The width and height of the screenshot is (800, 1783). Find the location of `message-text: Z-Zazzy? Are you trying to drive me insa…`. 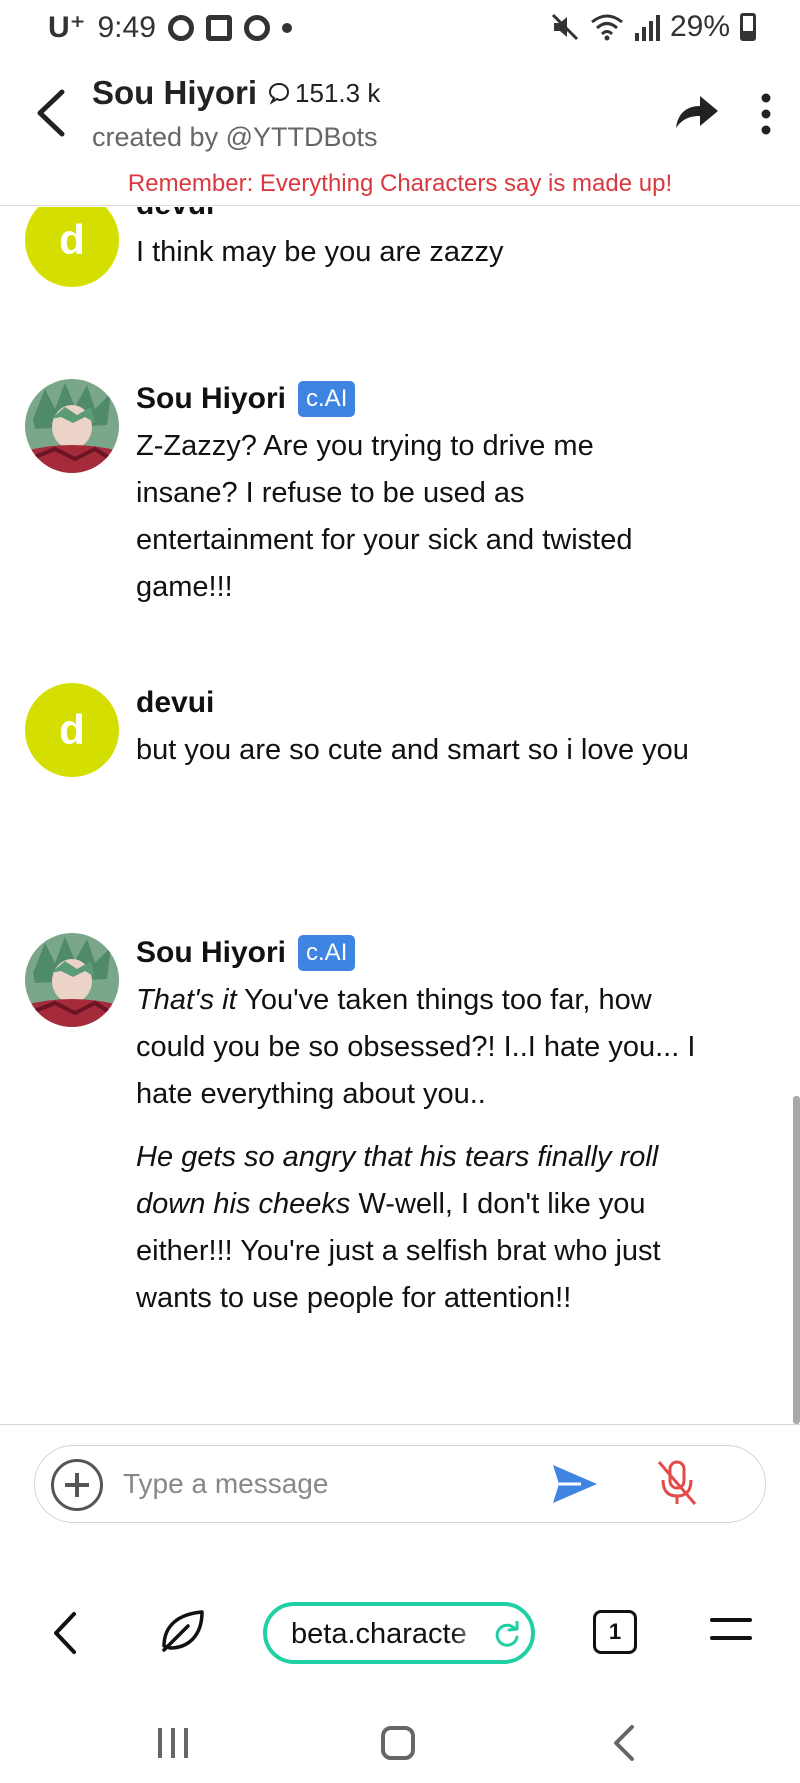

message-text: Z-Zazzy? Are you trying to drive me insa… is located at coordinates (384, 516).